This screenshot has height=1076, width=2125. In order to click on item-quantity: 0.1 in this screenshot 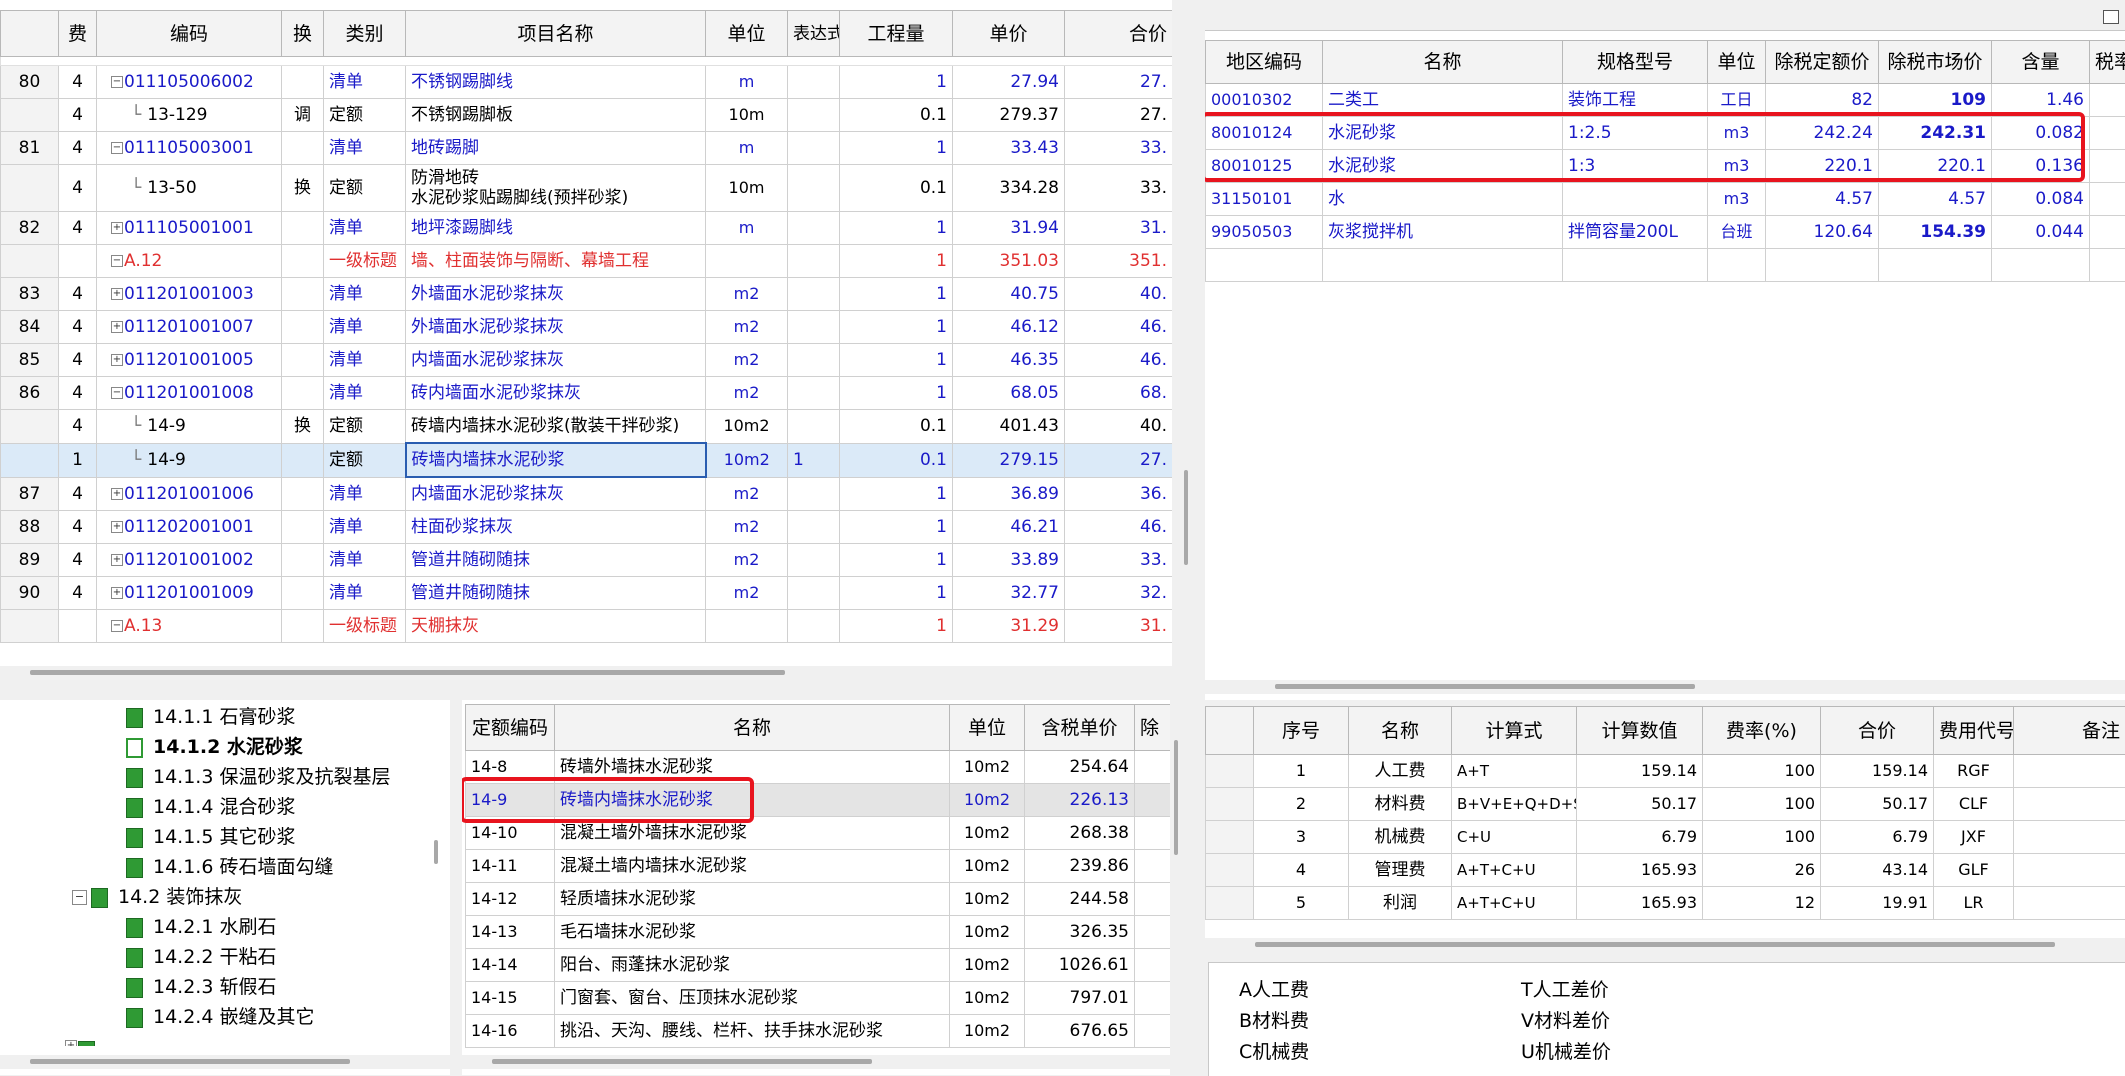, I will do `click(896, 188)`.